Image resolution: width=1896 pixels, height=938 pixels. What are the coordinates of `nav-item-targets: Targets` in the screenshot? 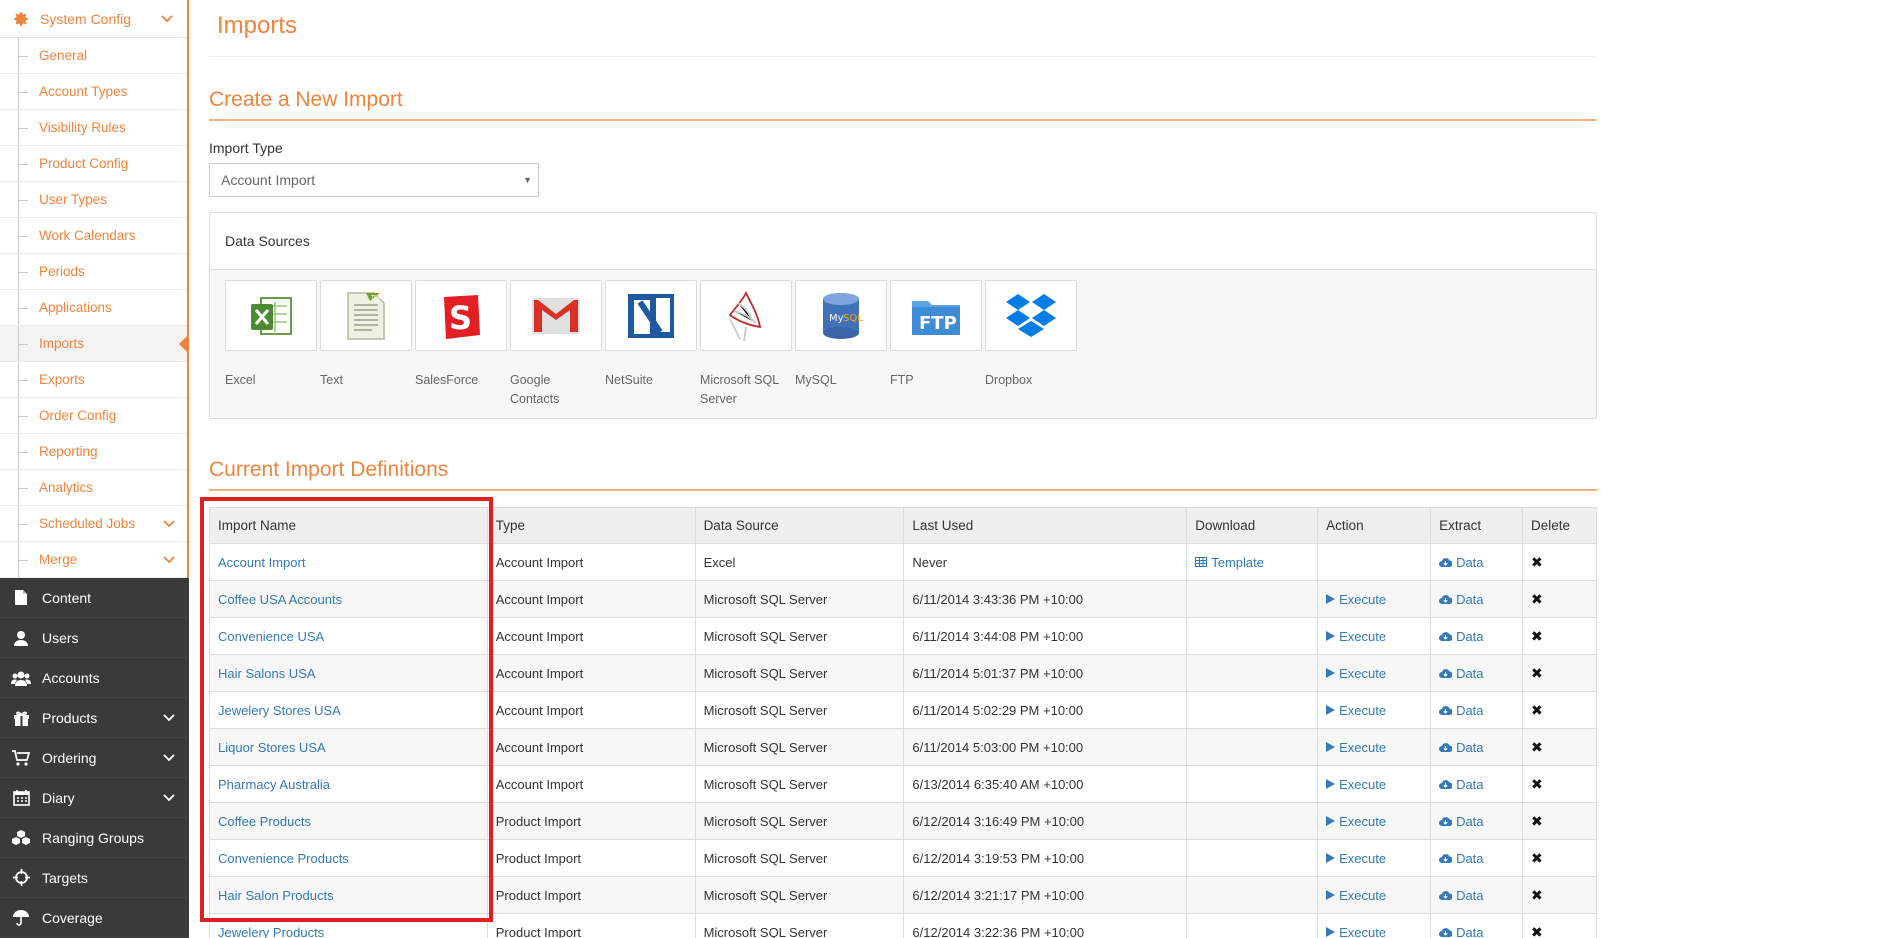 It's located at (94, 878).